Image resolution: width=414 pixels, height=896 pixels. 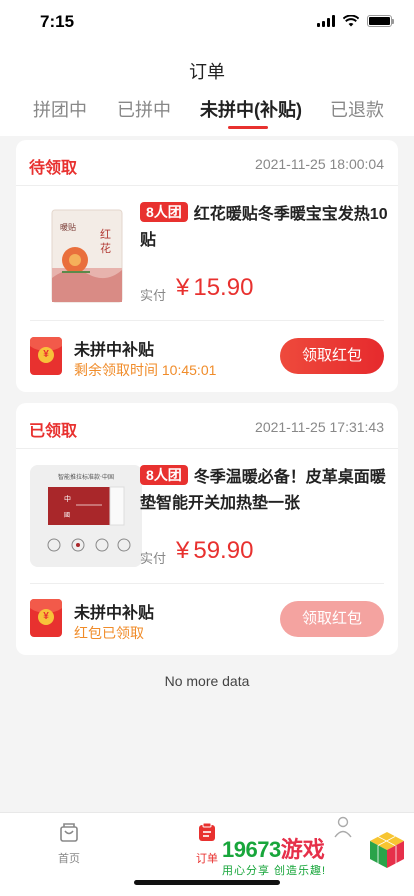 What do you see at coordinates (264, 228) in the screenshot?
I see `product-title: 8人团 红花暖贴冬季暖宝宝发热10贴` at bounding box center [264, 228].